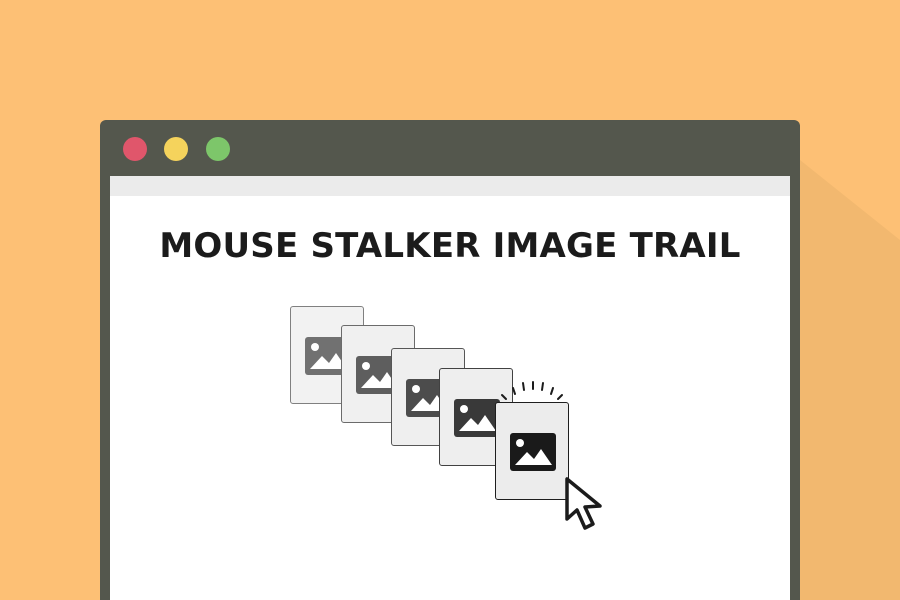 The image size is (900, 600). What do you see at coordinates (135, 149) in the screenshot?
I see `close-window-button` at bounding box center [135, 149].